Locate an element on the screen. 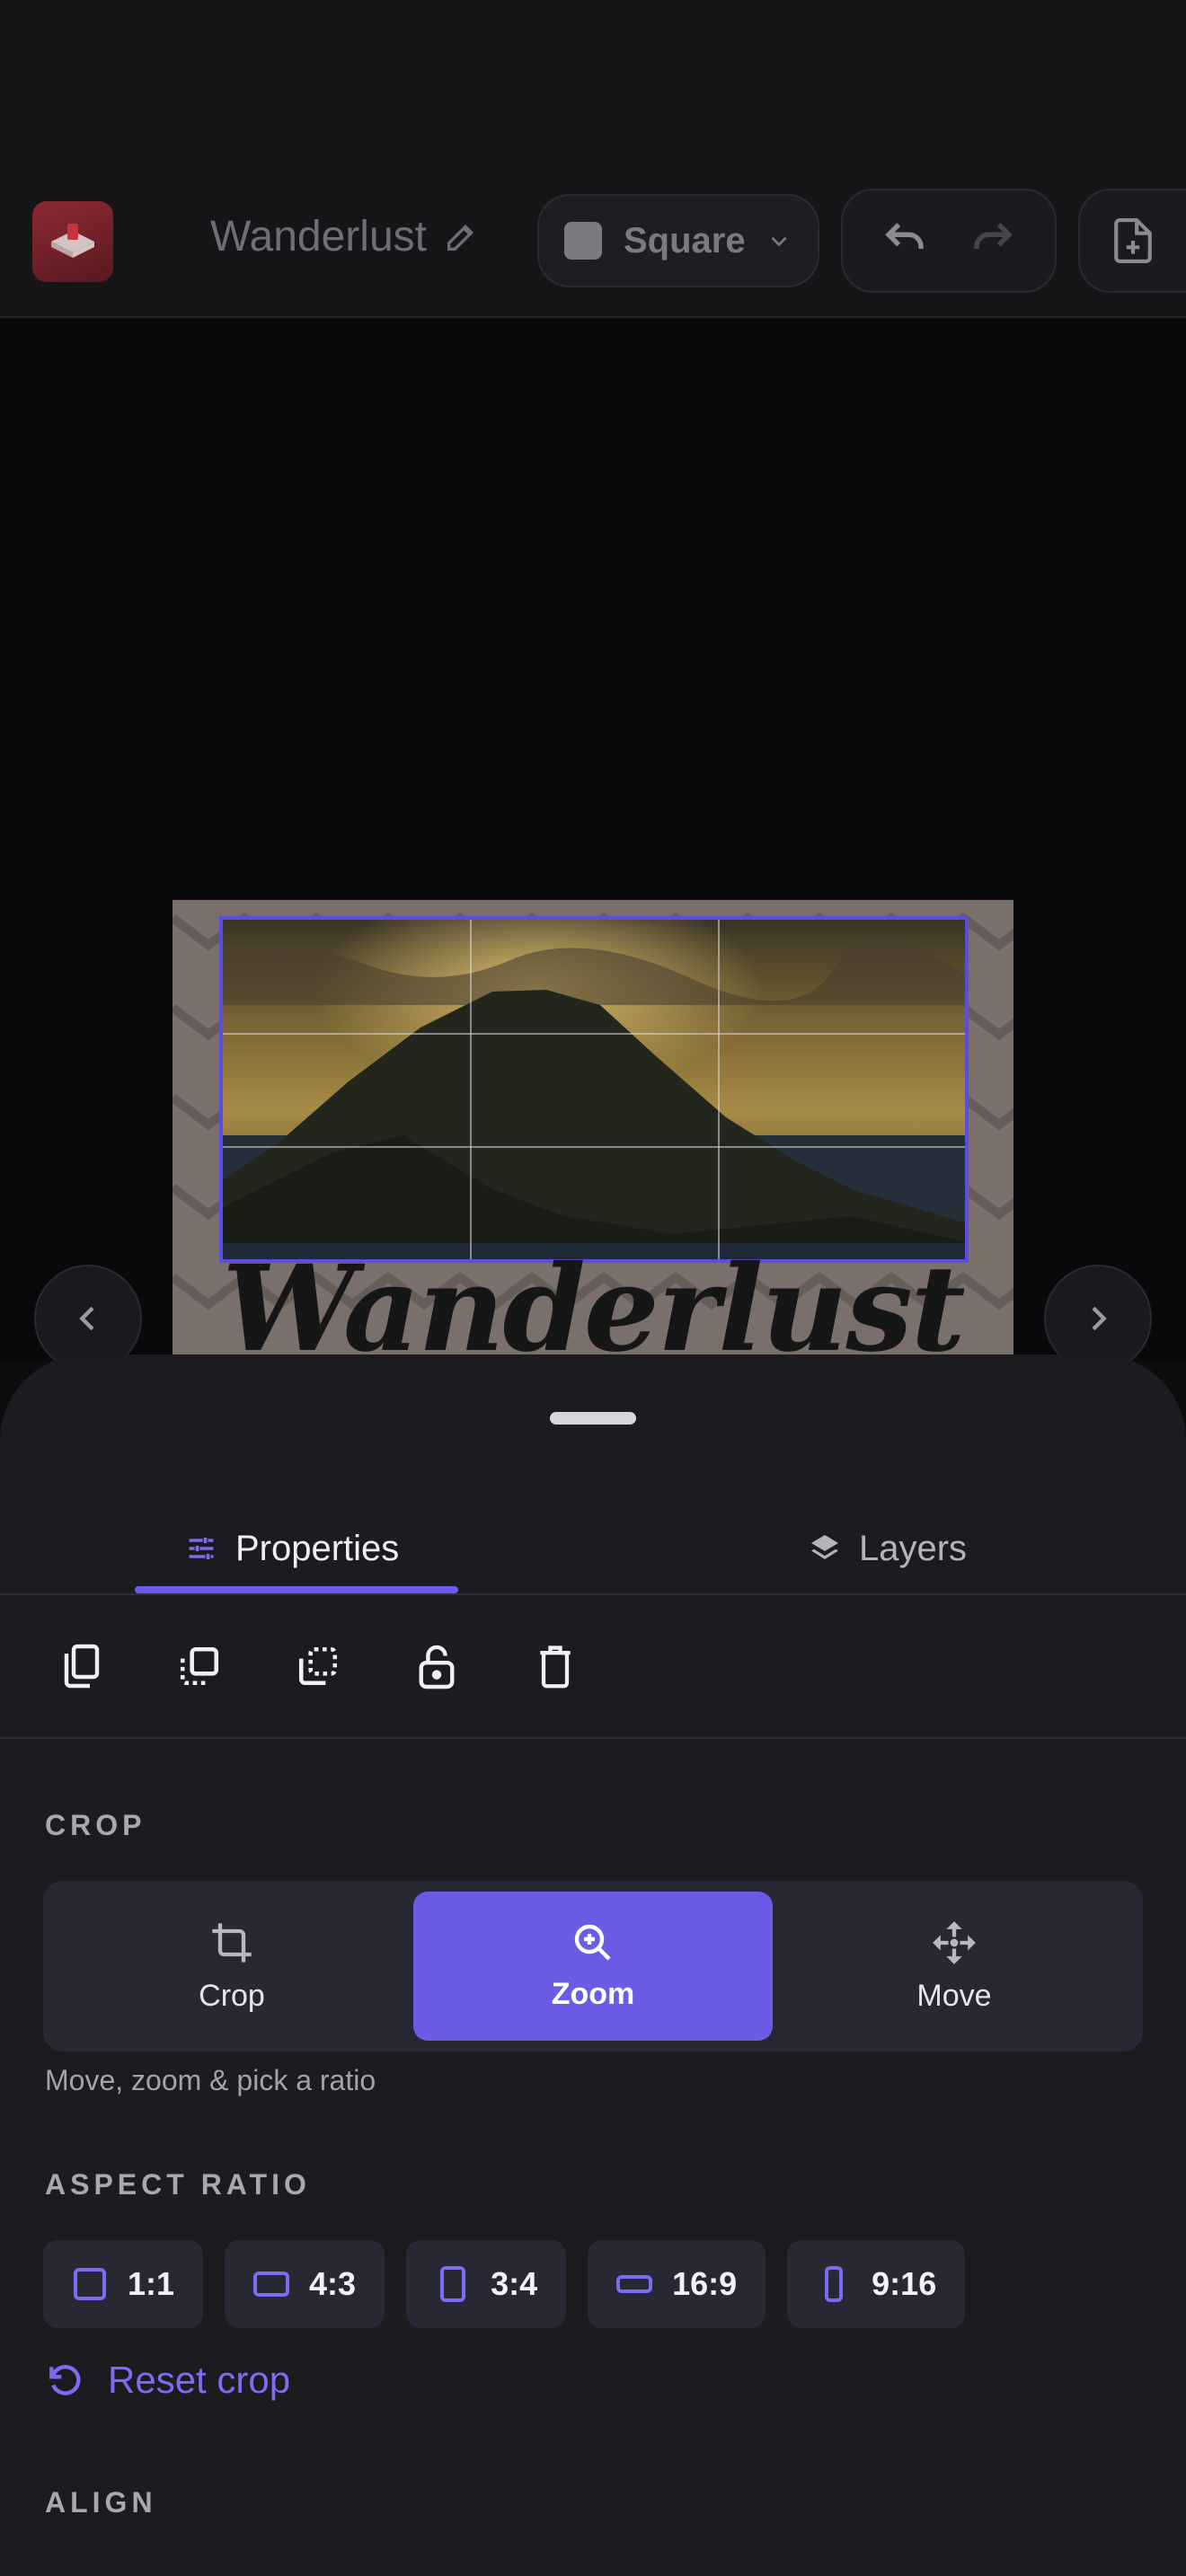 This screenshot has width=1186, height=2576. delete-icon is located at coordinates (555, 1667).